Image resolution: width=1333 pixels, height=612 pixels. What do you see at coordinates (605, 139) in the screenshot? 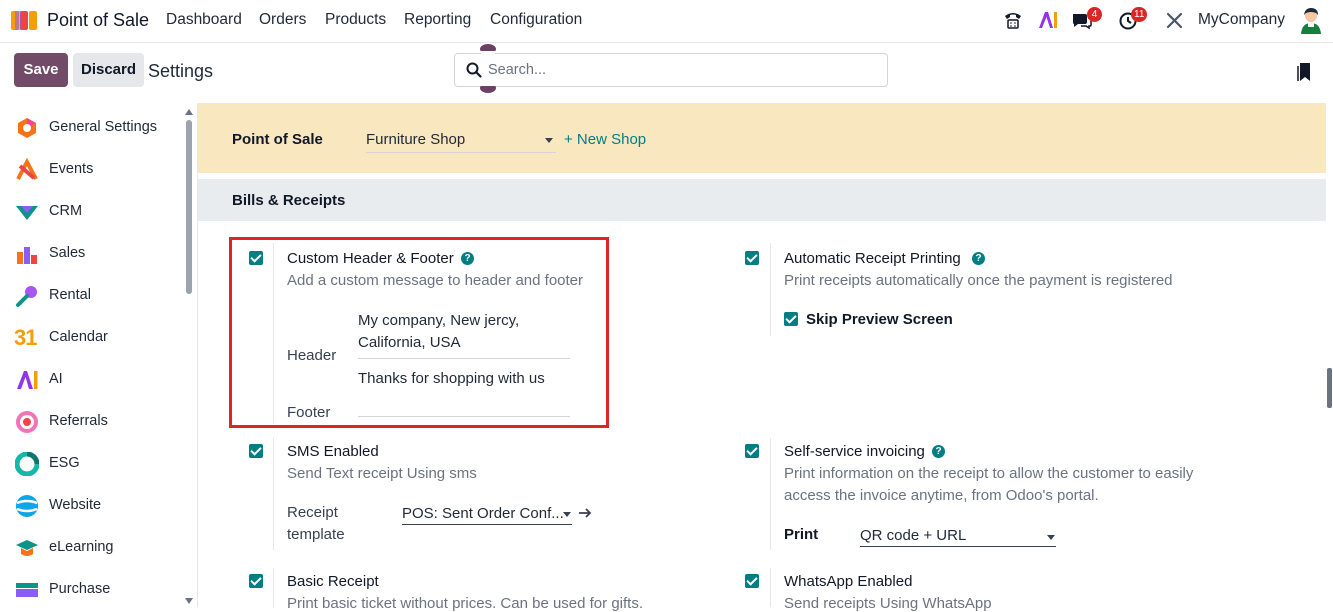
I see `new-shop-button: + New Shop` at bounding box center [605, 139].